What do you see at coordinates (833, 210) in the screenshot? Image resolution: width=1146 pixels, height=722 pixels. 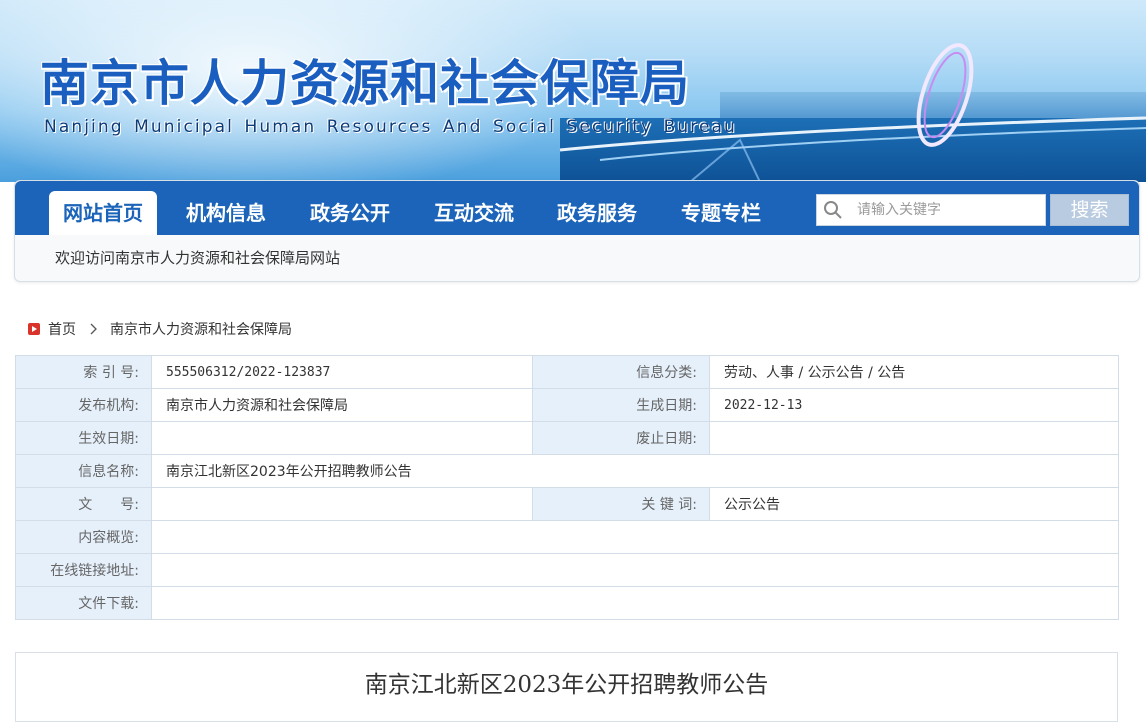 I see `search-icon` at bounding box center [833, 210].